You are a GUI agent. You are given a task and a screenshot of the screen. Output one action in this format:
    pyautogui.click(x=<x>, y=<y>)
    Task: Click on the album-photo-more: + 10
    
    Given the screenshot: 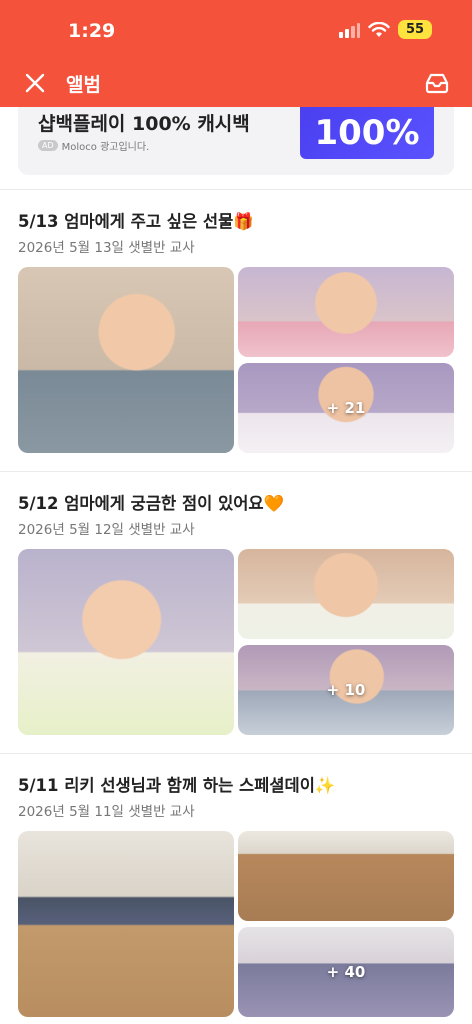 What is the action you would take?
    pyautogui.click(x=346, y=690)
    